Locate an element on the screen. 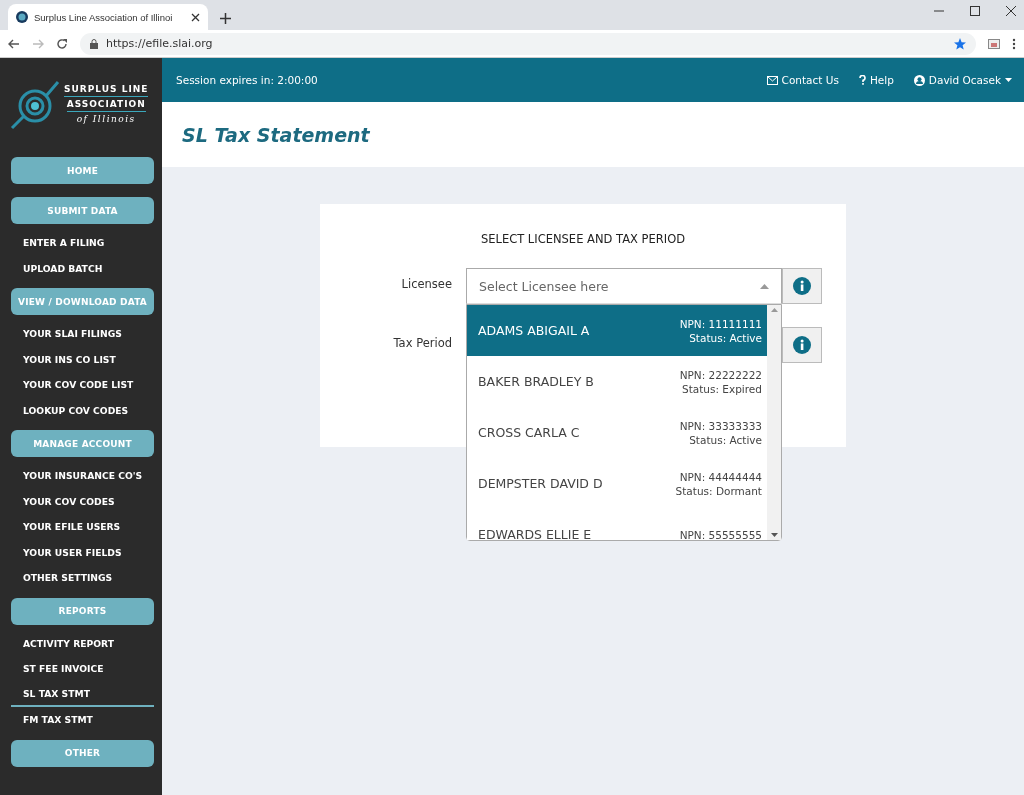 The image size is (1024, 795). logo-text: SURPLUS LINE is located at coordinates (106, 90).